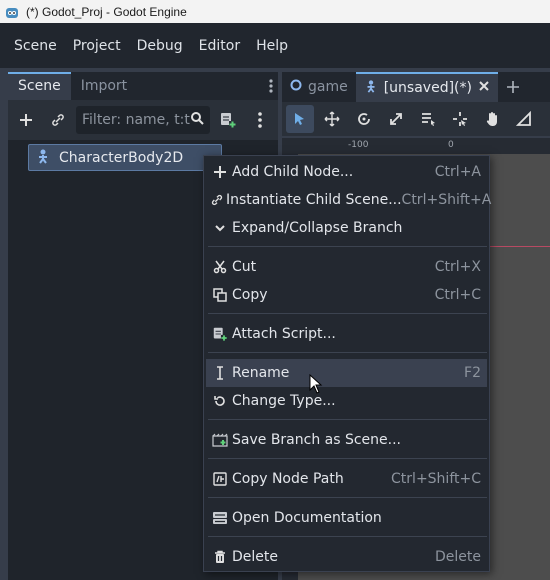 The image size is (550, 580). I want to click on node-filter-input: Filter: name, t:t, so click(143, 120).